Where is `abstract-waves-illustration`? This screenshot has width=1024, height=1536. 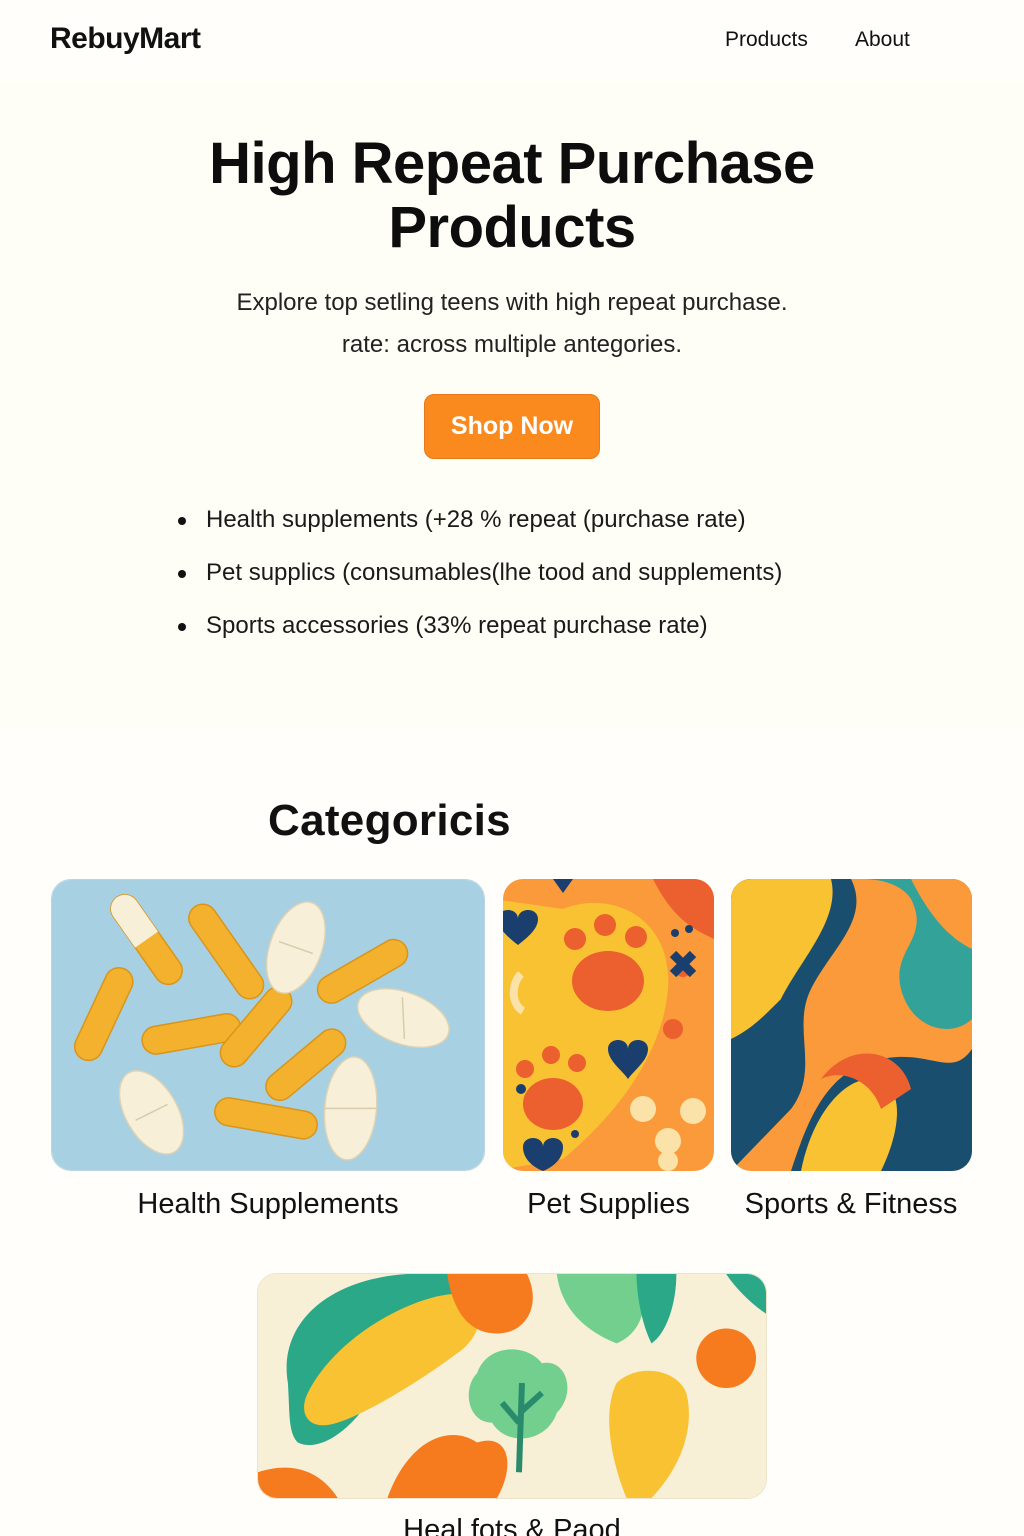 abstract-waves-illustration is located at coordinates (851, 1025).